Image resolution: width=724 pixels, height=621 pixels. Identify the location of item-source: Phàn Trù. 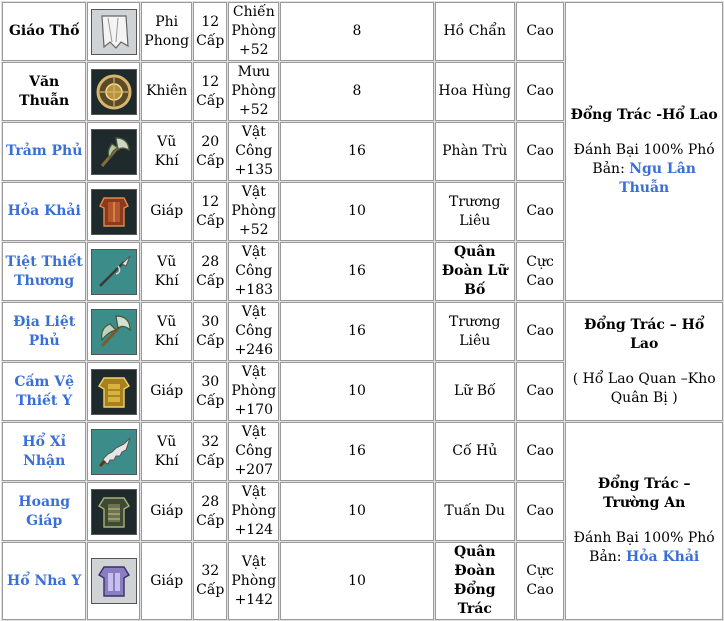
(474, 151).